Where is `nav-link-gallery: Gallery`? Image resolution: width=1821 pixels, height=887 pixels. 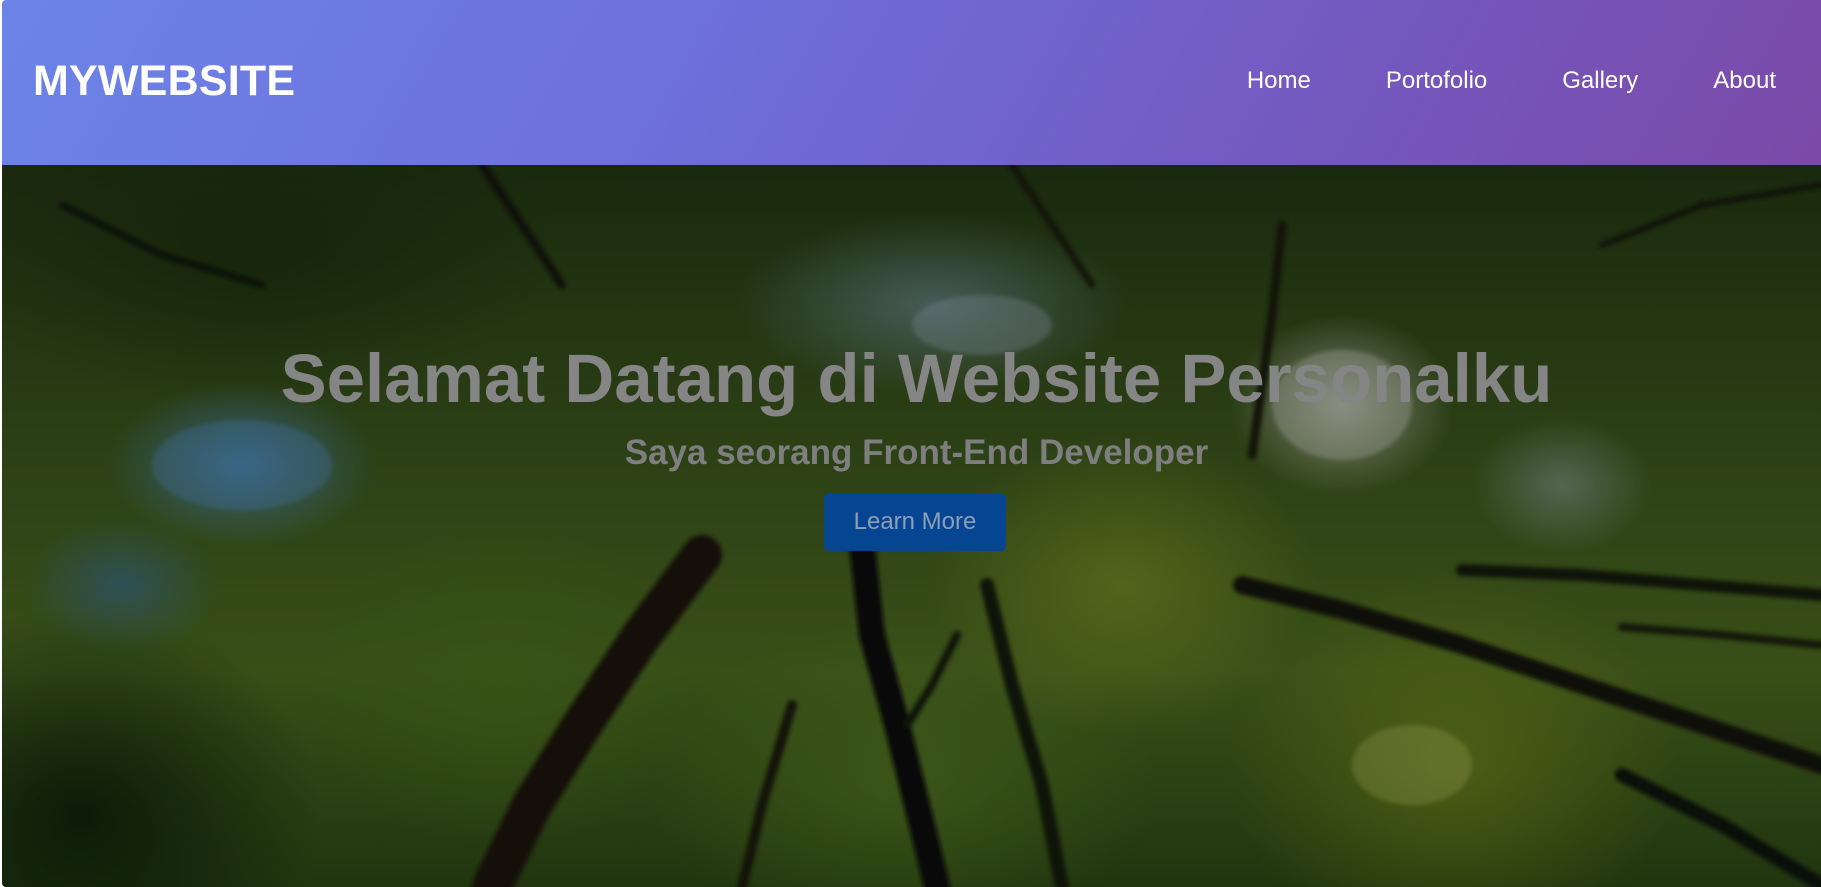 nav-link-gallery: Gallery is located at coordinates (1600, 80).